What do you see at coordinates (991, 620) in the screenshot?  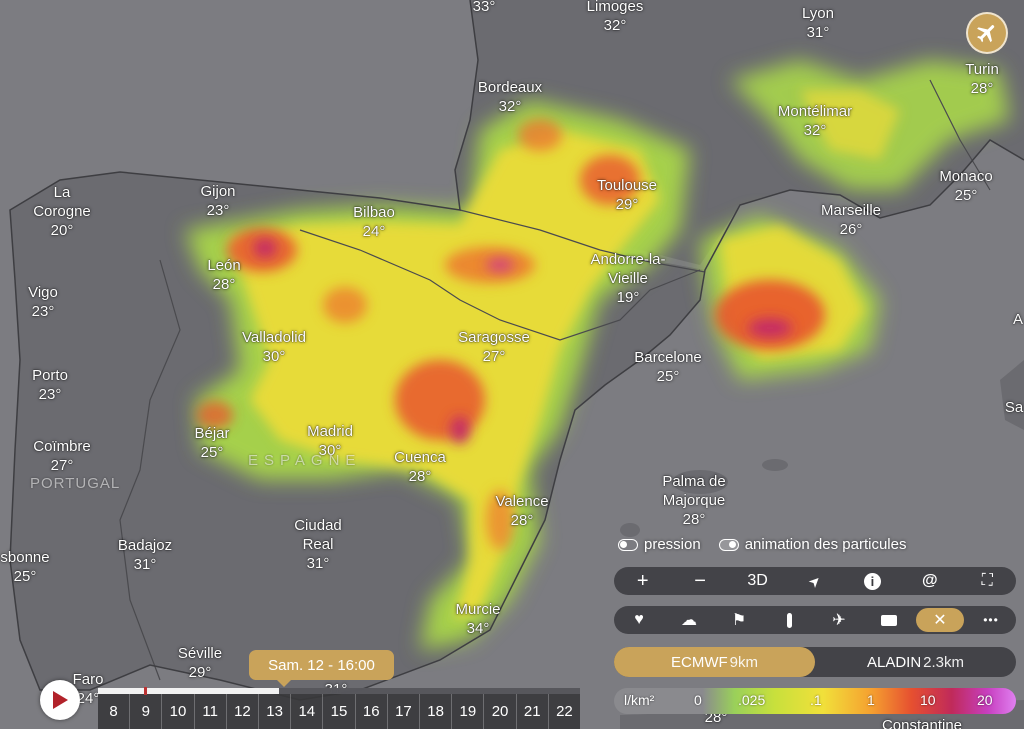 I see `more-button: •••` at bounding box center [991, 620].